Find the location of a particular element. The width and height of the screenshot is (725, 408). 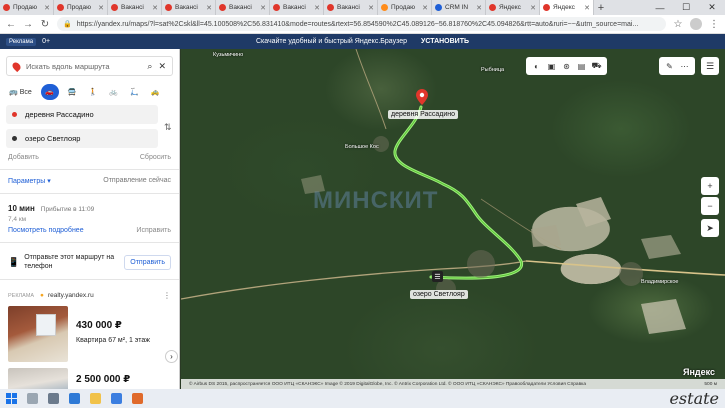

forward-icon: → is located at coordinates (28, 24).